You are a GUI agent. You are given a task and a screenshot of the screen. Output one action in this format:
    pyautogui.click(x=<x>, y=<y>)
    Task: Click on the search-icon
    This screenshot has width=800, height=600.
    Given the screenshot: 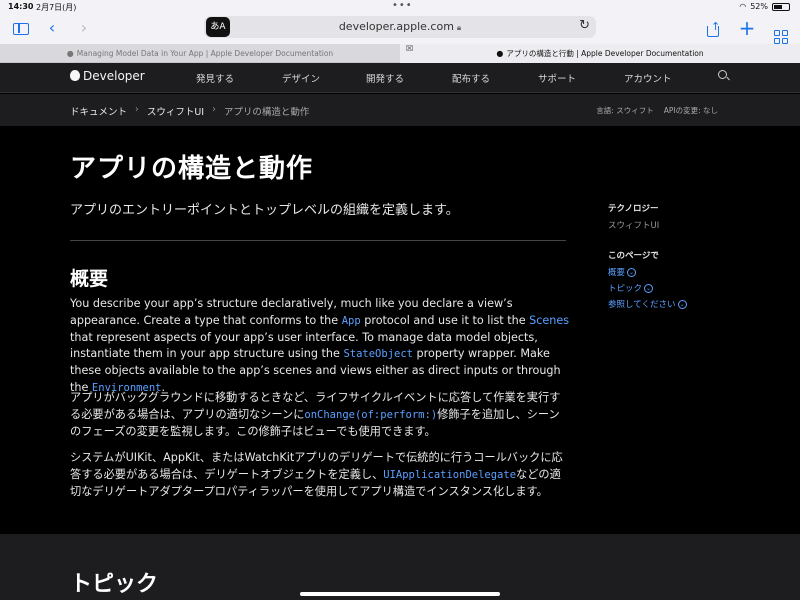 What is the action you would take?
    pyautogui.click(x=724, y=76)
    